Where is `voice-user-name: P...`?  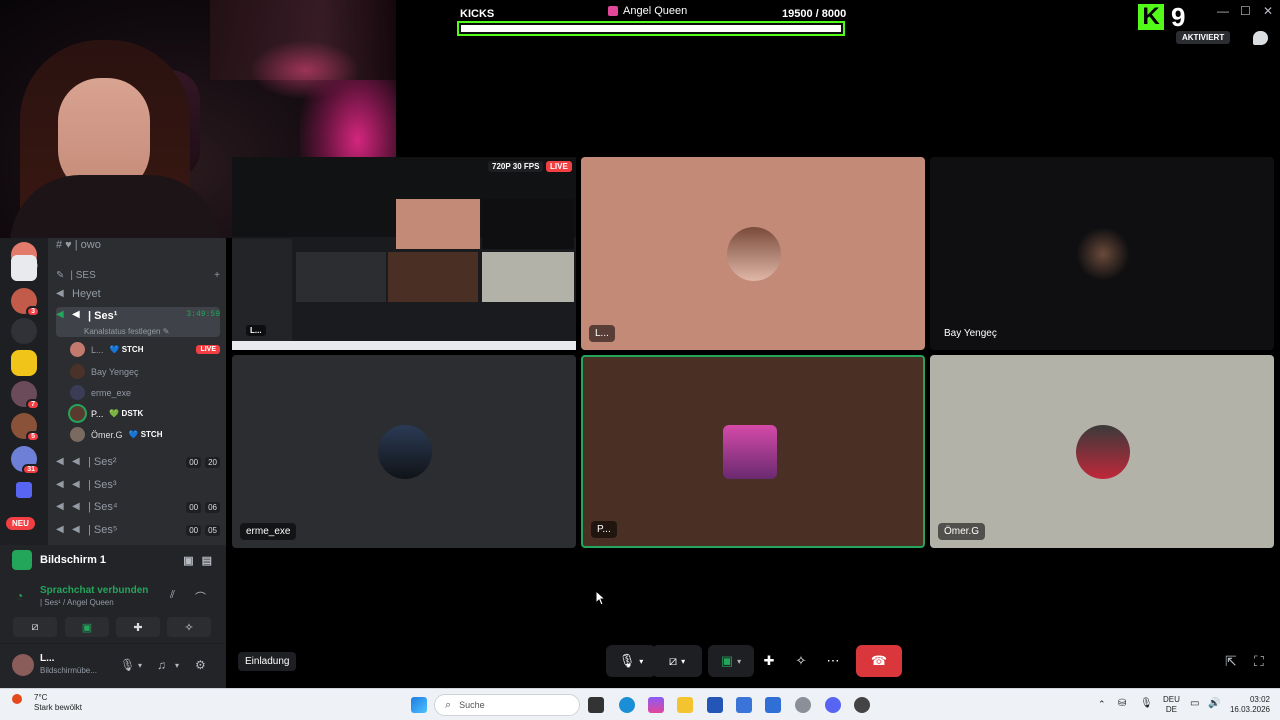 voice-user-name: P... is located at coordinates (97, 413).